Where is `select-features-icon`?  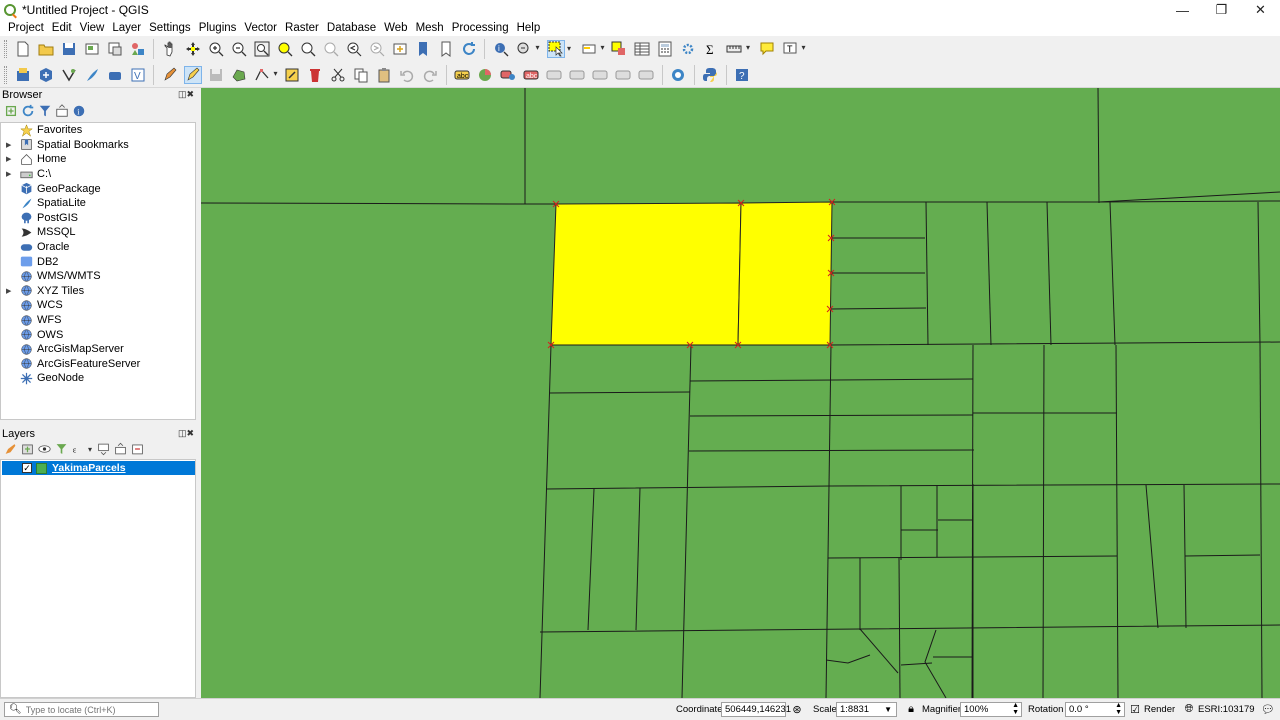
select-features-icon is located at coordinates (559, 49).